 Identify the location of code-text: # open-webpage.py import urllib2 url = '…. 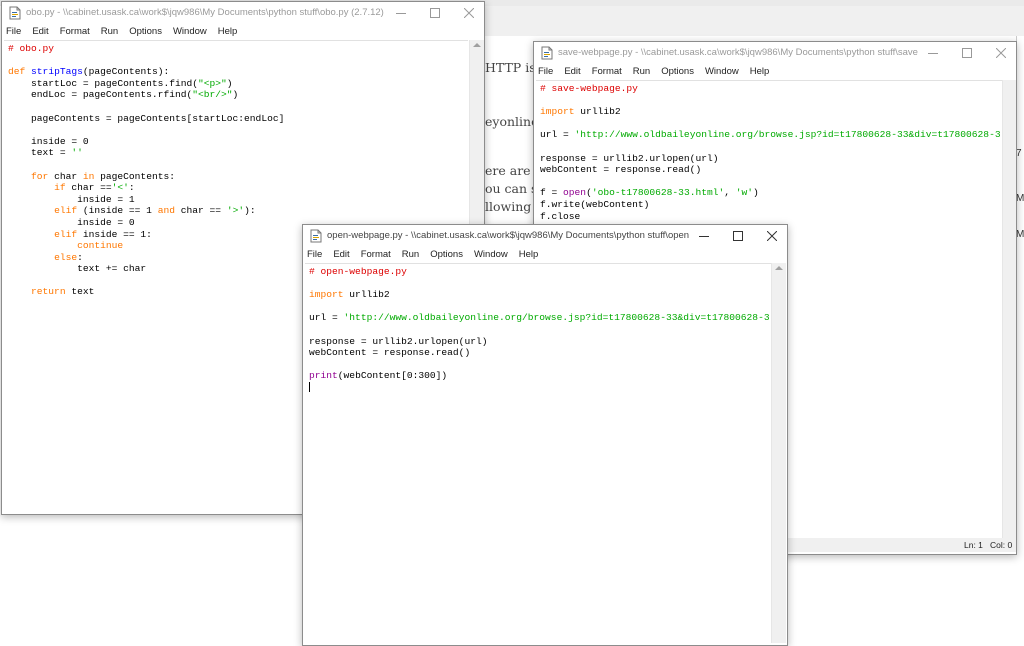
(538, 329).